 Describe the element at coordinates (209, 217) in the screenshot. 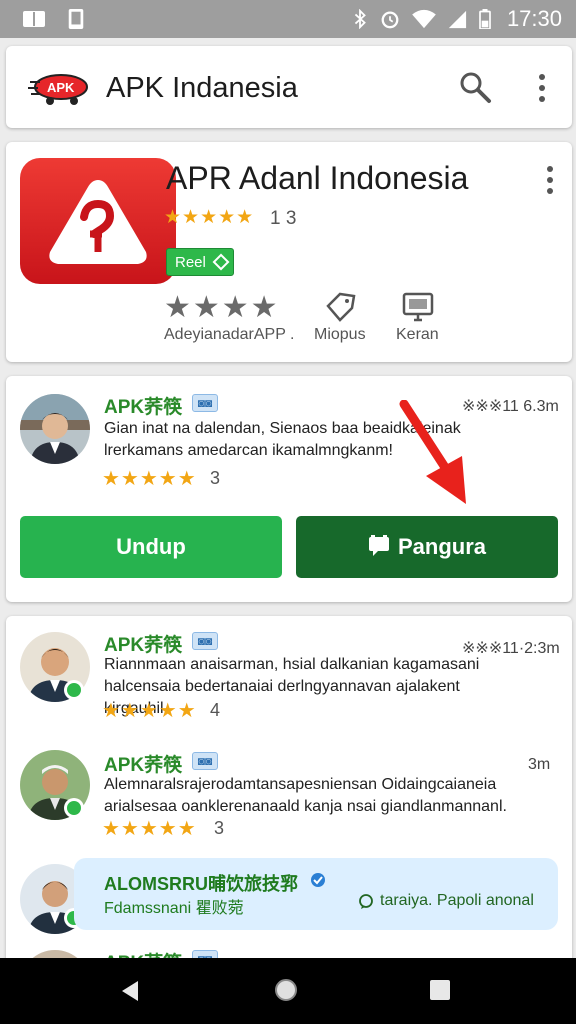

I see `app-rating-stars: ★★★★★` at that location.